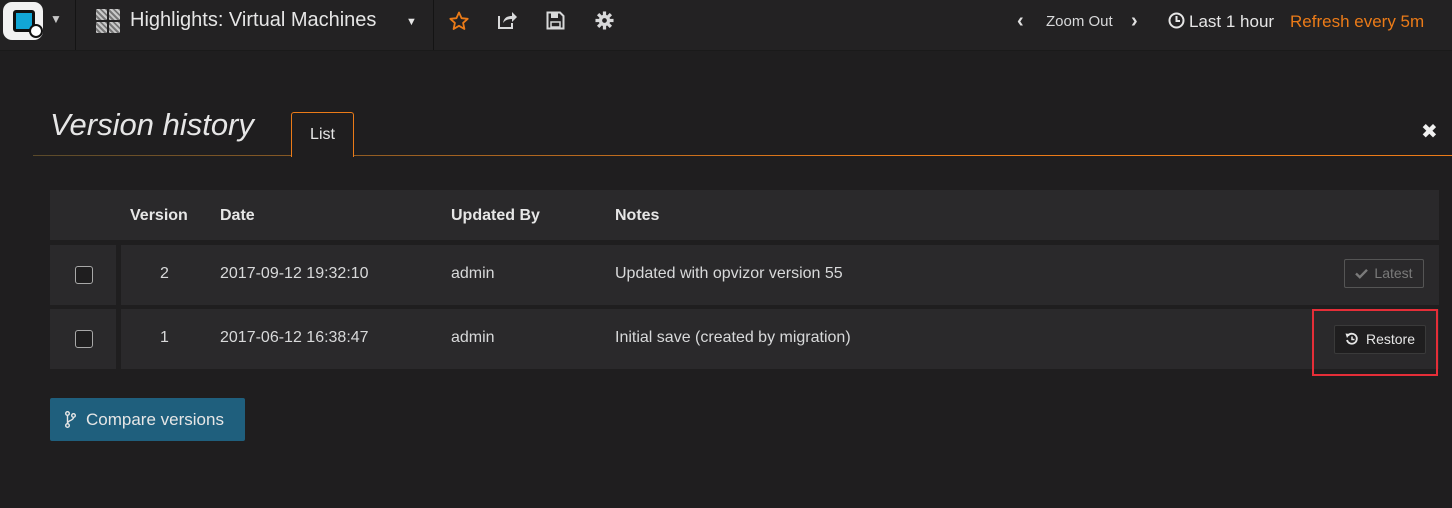  Describe the element at coordinates (23, 21) in the screenshot. I see `app-logo-icon` at that location.